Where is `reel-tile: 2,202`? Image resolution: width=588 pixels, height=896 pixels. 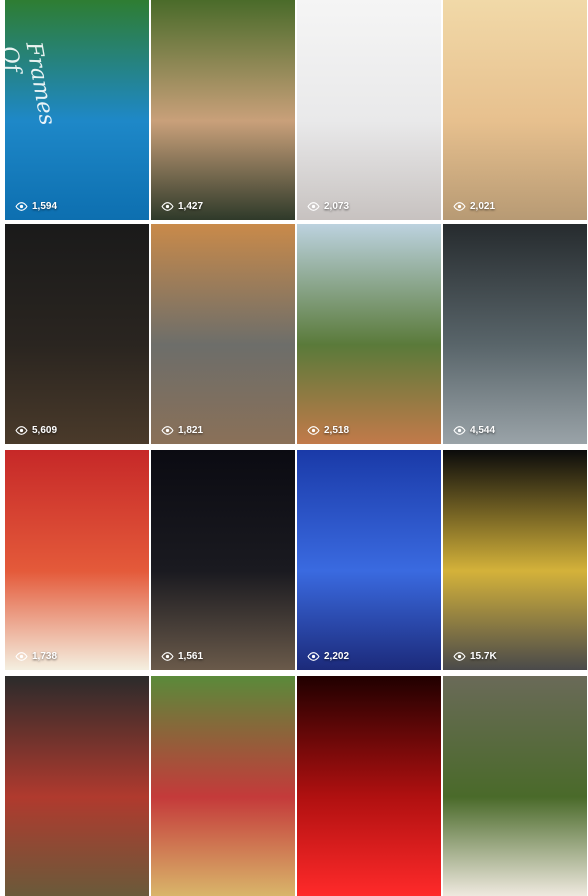
reel-tile: 2,202 is located at coordinates (369, 560).